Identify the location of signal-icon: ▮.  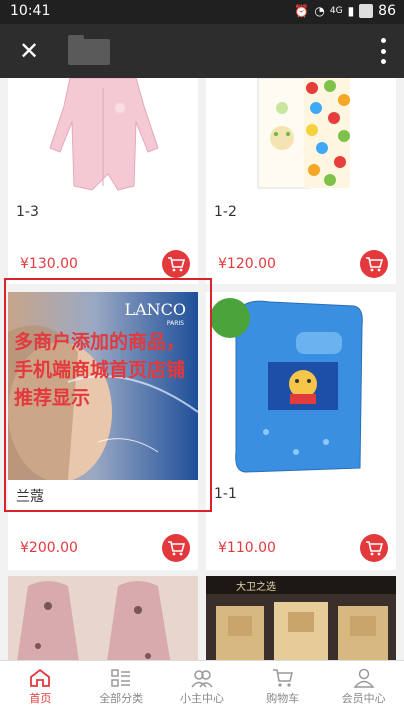
(351, 11).